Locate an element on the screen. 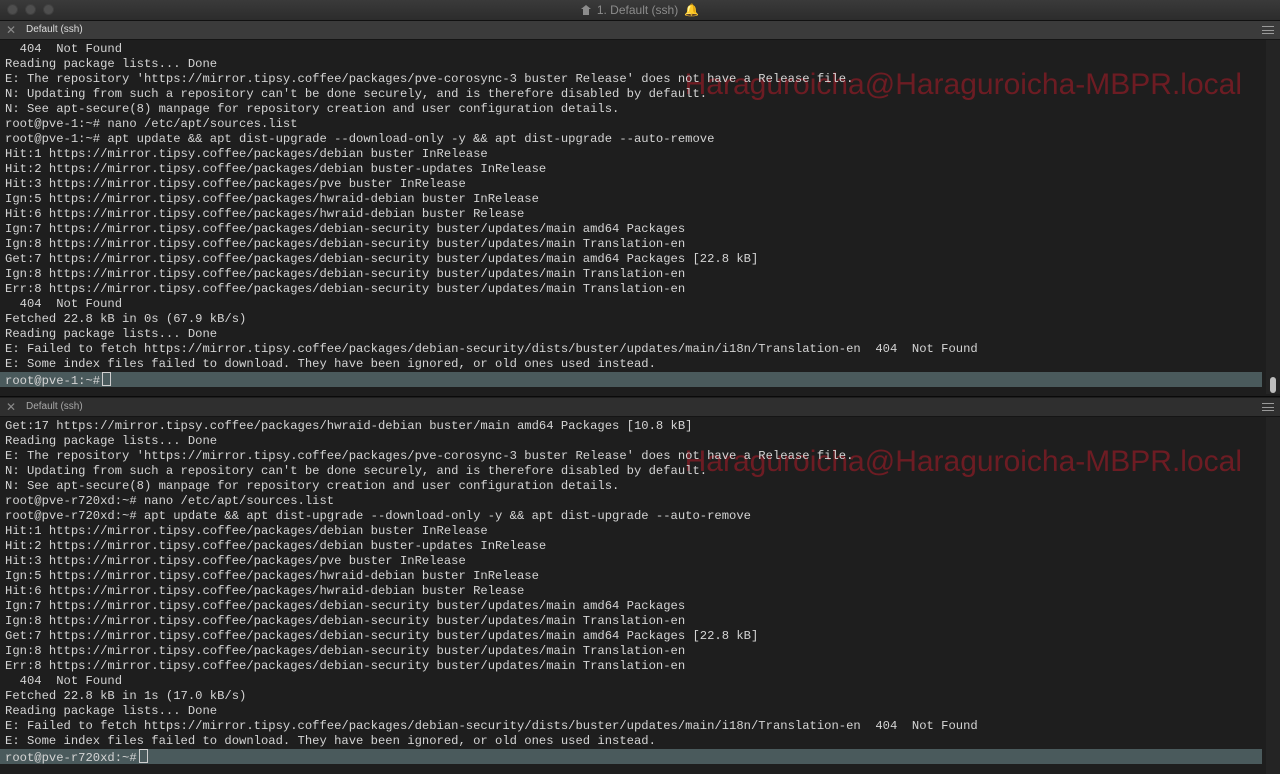 The width and height of the screenshot is (1280, 774). window-titlebar: 1. Default (ssh) 🔔 is located at coordinates (640, 10).